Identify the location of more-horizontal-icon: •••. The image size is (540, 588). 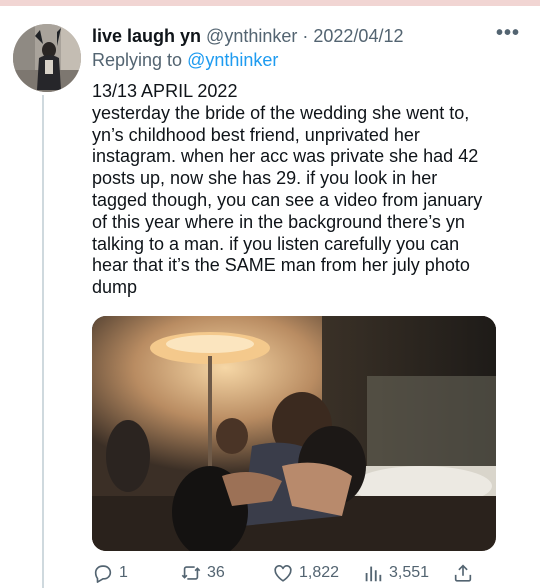
(508, 33).